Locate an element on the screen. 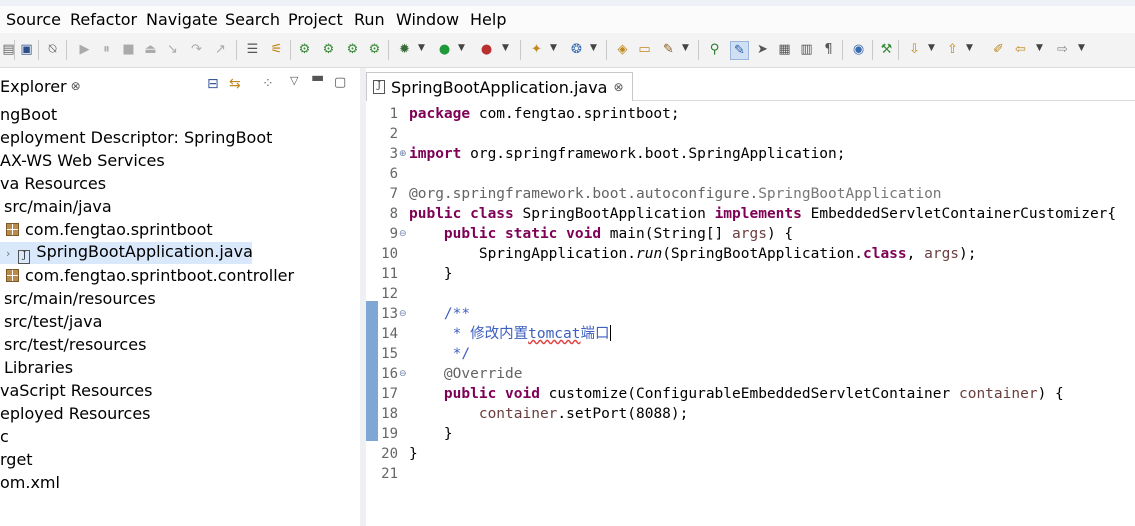 This screenshot has width=1135, height=526. tree-item-package: com.fengtao.sprintboot is located at coordinates (109, 230).